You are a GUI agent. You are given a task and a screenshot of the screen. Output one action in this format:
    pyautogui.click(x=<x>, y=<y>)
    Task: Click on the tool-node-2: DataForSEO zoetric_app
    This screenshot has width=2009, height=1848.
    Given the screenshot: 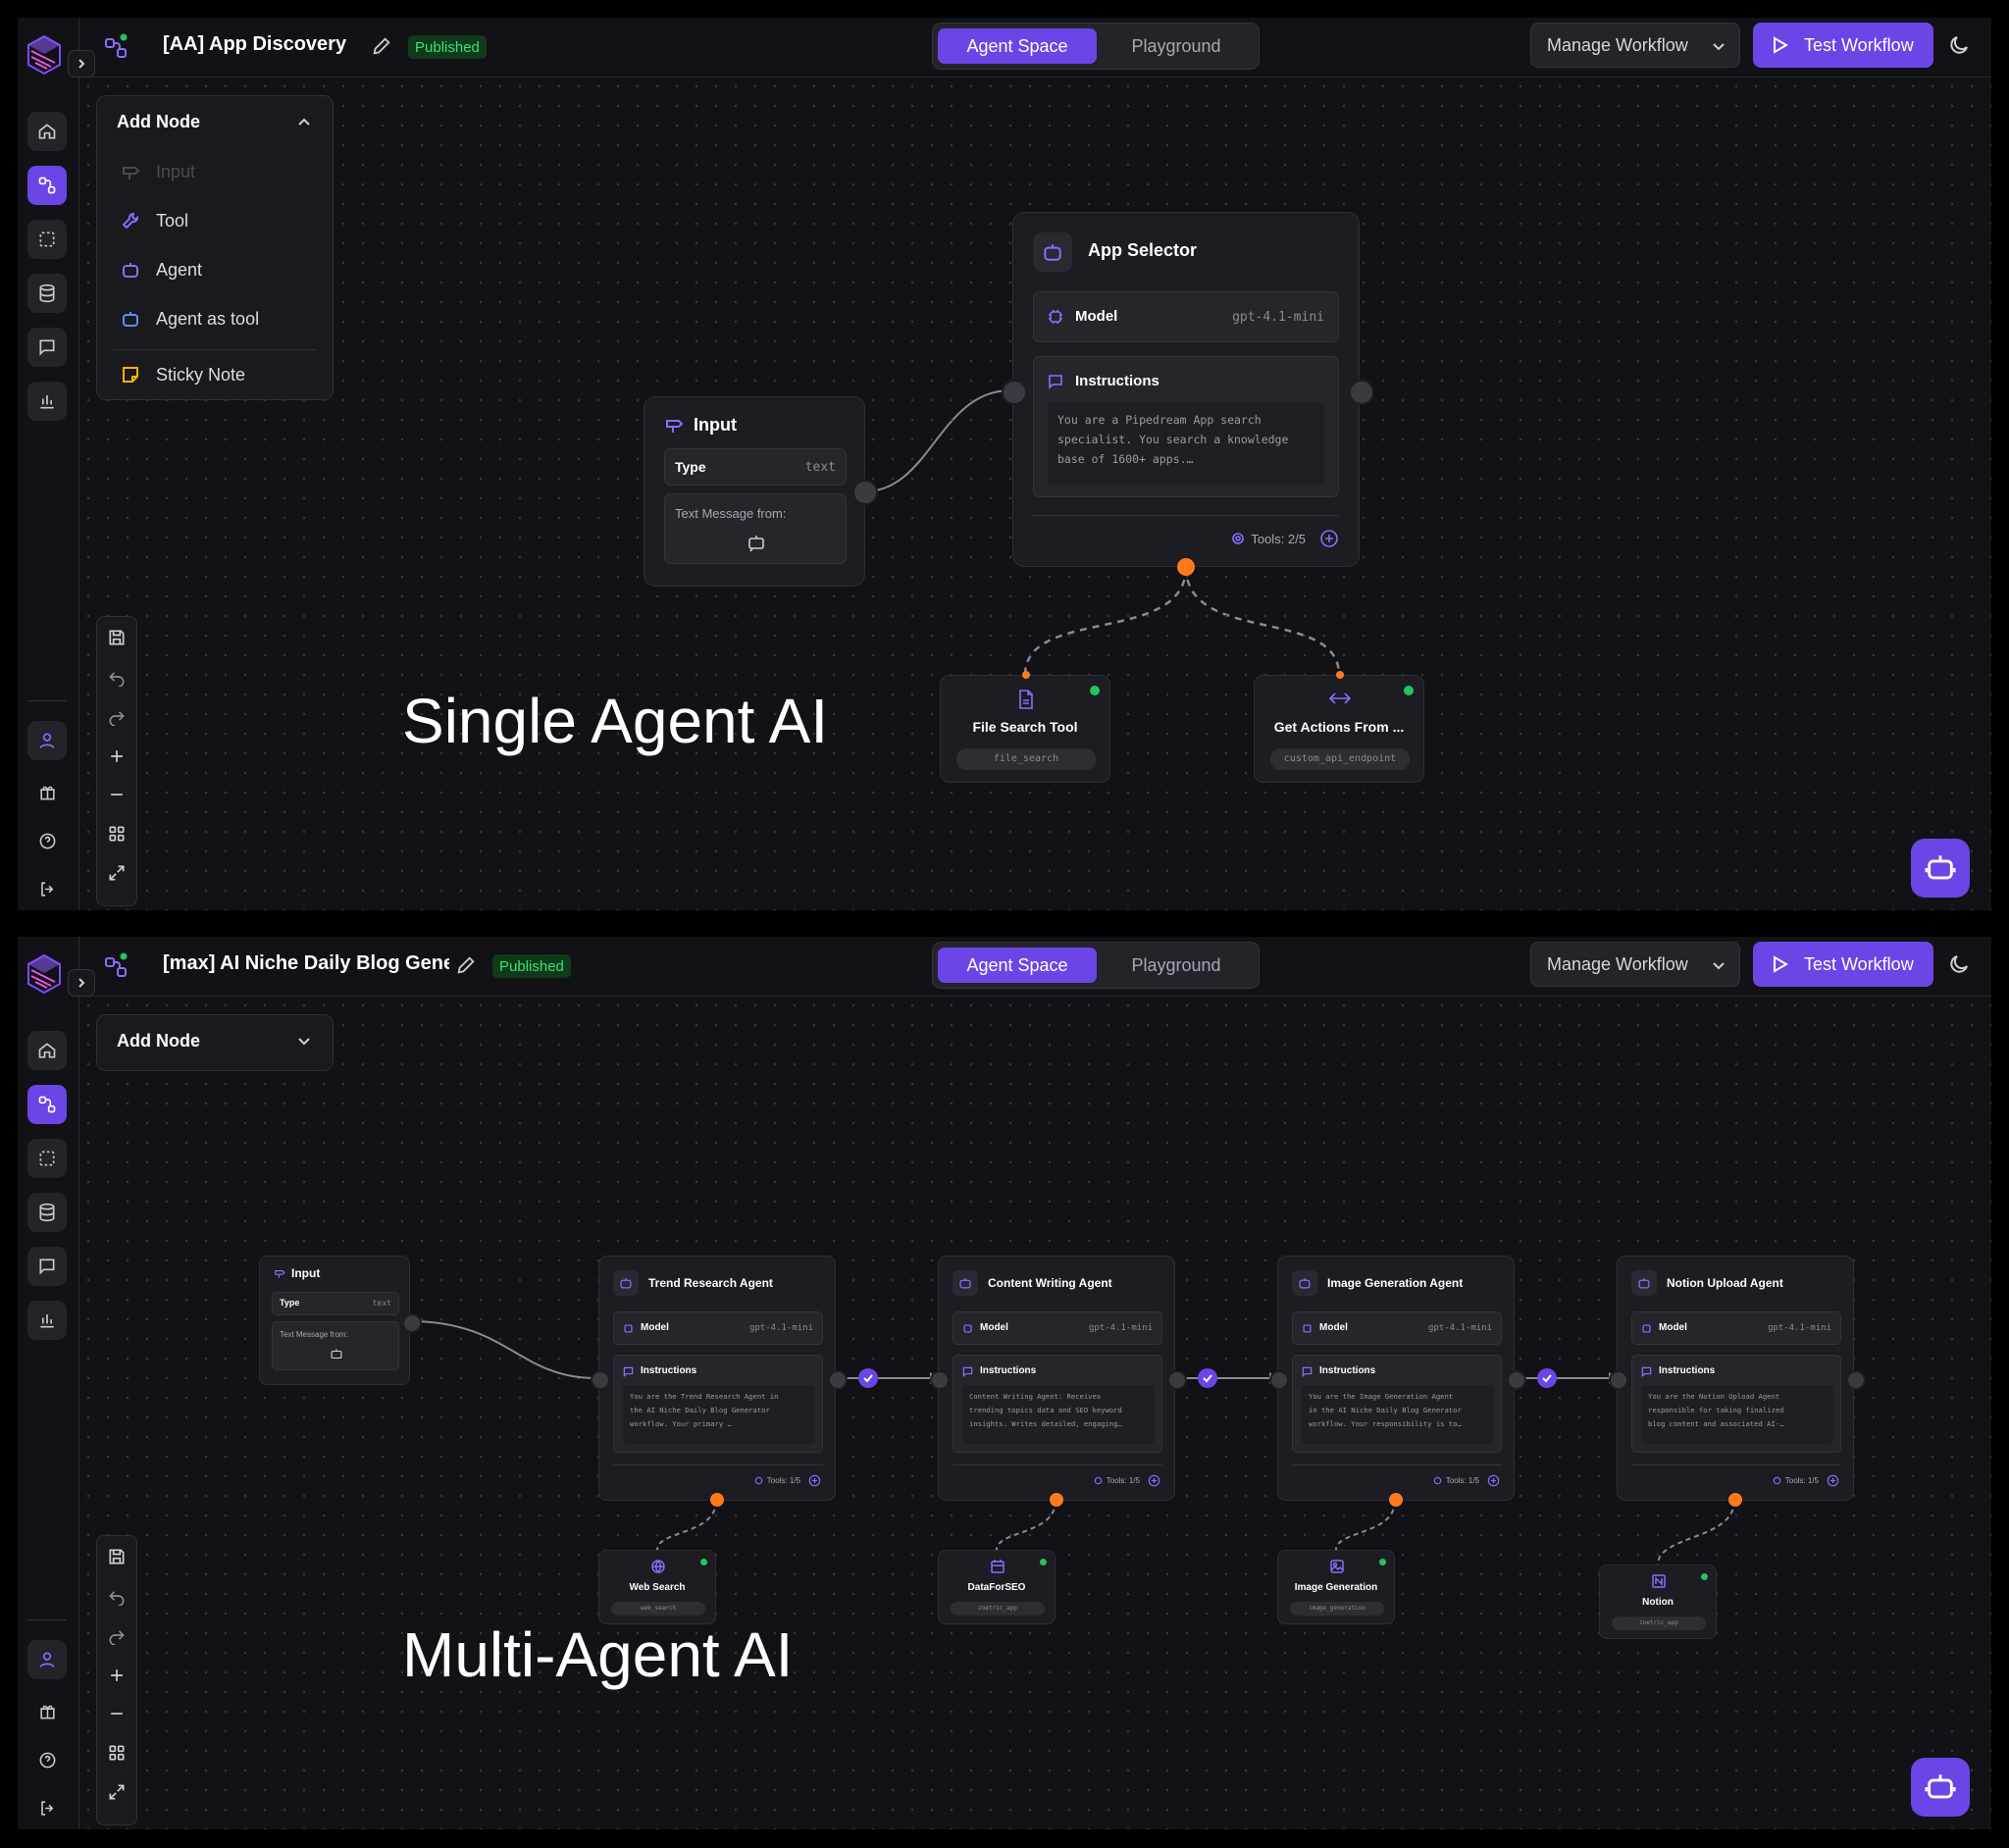 What is the action you would take?
    pyautogui.click(x=997, y=1587)
    